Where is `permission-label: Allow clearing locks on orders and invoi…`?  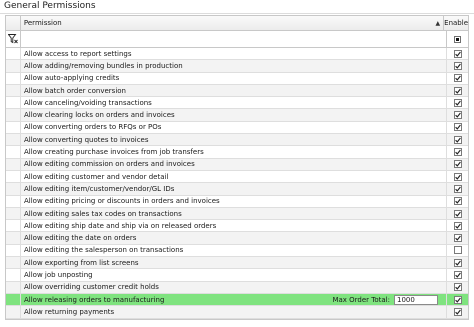 permission-label: Allow clearing locks on orders and invoi… is located at coordinates (99, 115).